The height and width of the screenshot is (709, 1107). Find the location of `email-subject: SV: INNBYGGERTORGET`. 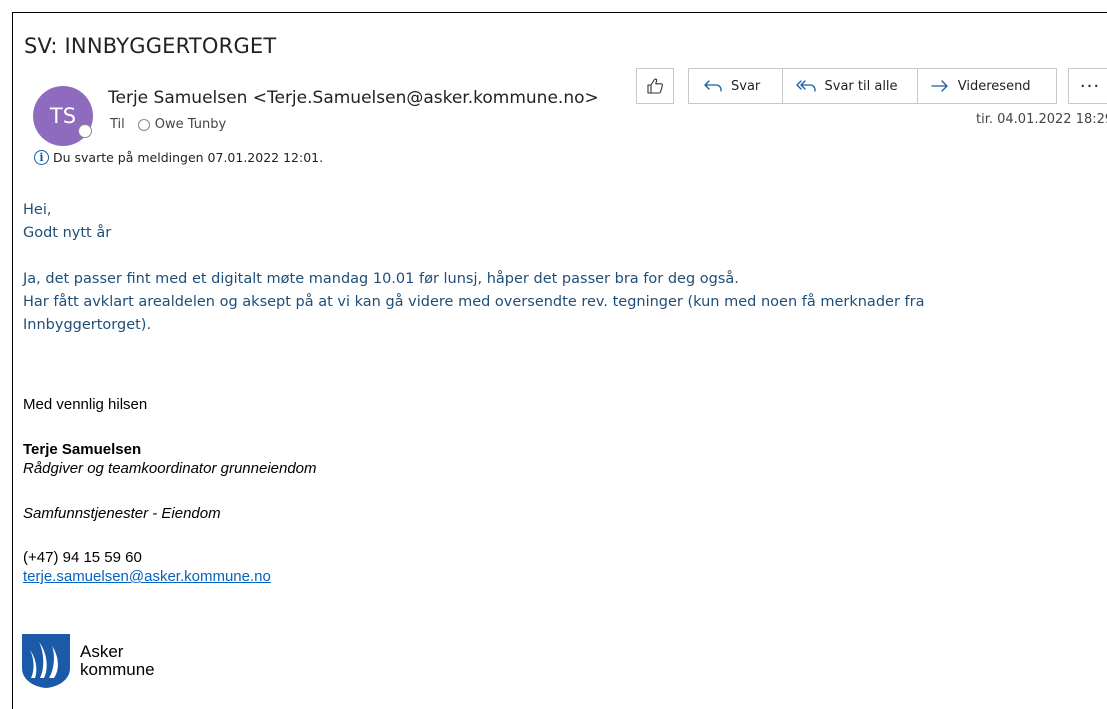

email-subject: SV: INNBYGGERTORGET is located at coordinates (150, 46).